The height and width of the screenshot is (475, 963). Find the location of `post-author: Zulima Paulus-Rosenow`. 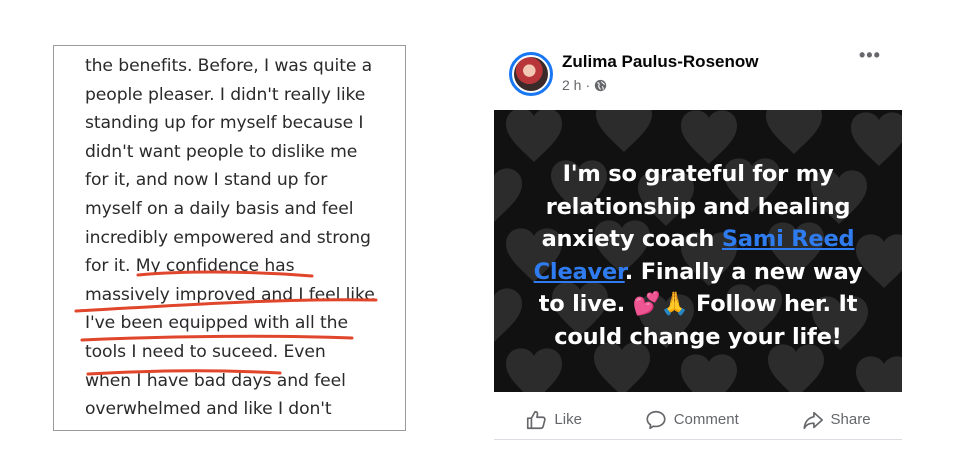

post-author: Zulima Paulus-Rosenow is located at coordinates (660, 62).